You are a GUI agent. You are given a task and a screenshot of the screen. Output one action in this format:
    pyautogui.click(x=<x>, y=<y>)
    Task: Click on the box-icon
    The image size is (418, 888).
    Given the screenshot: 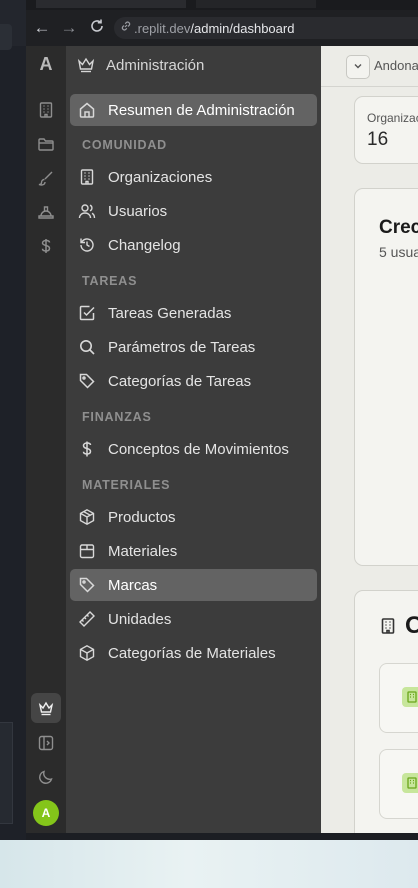 What is the action you would take?
    pyautogui.click(x=87, y=551)
    